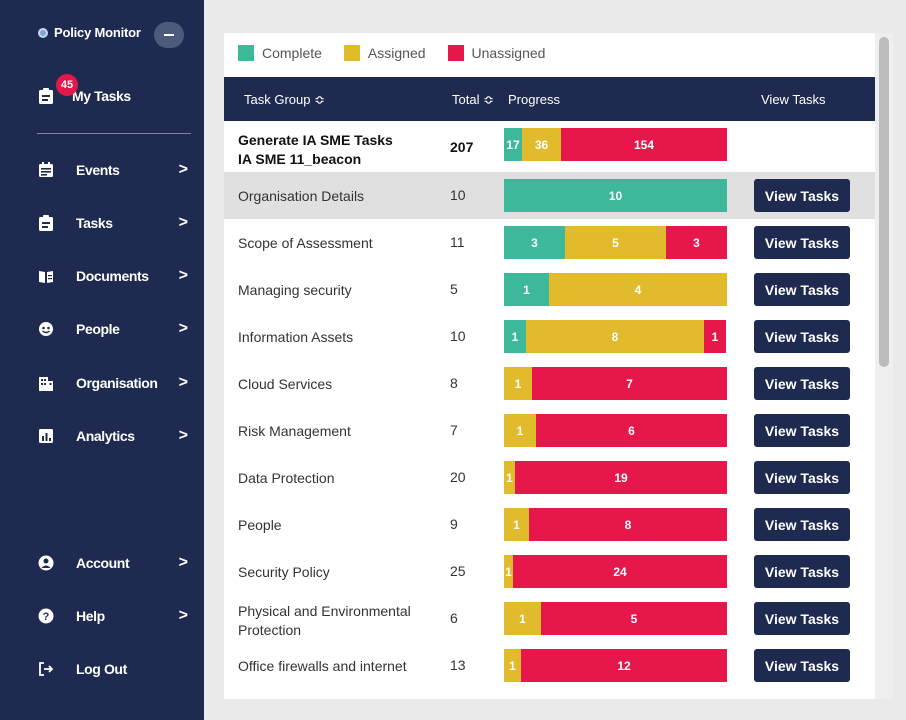 Image resolution: width=906 pixels, height=720 pixels. I want to click on progress-count-unassigned: 19, so click(621, 477).